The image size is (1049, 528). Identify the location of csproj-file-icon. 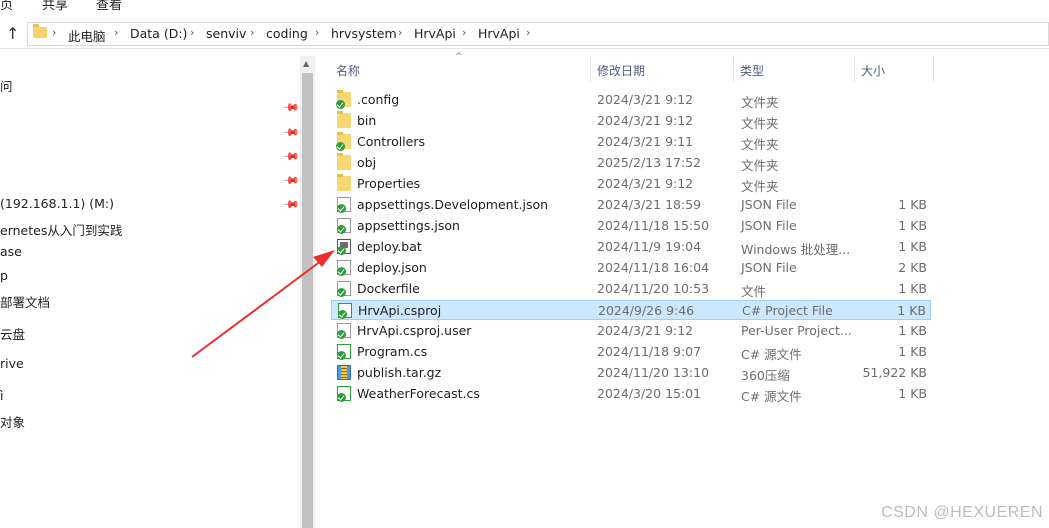
(345, 311).